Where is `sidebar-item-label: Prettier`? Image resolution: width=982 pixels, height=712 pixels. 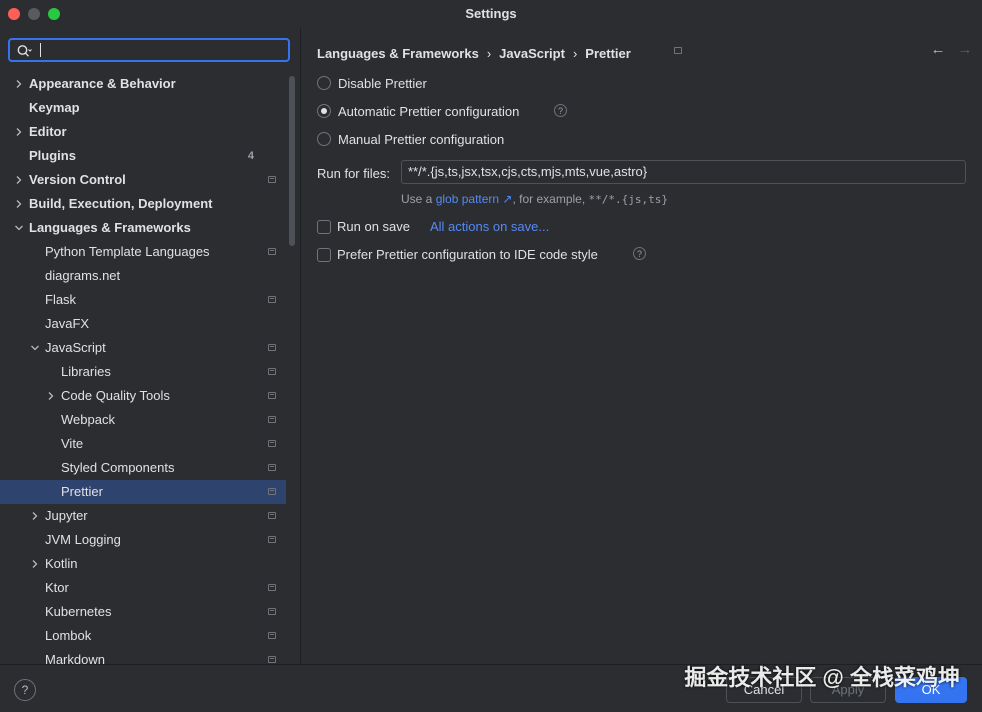
sidebar-item-label: Prettier is located at coordinates (82, 491).